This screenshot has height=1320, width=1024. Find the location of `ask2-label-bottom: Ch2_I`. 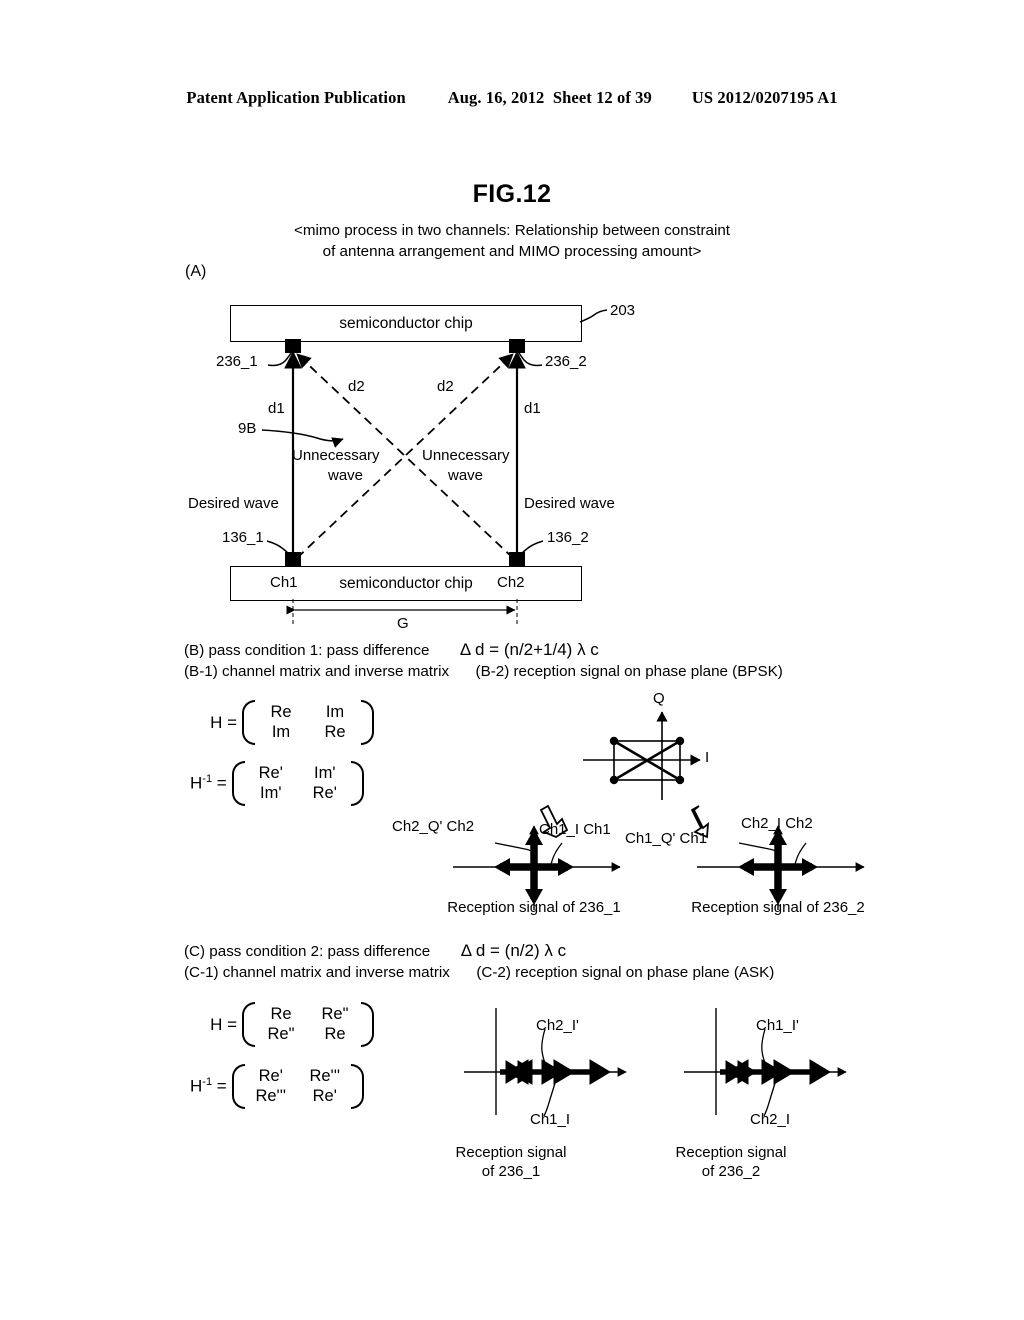

ask2-label-bottom: Ch2_I is located at coordinates (770, 1119).